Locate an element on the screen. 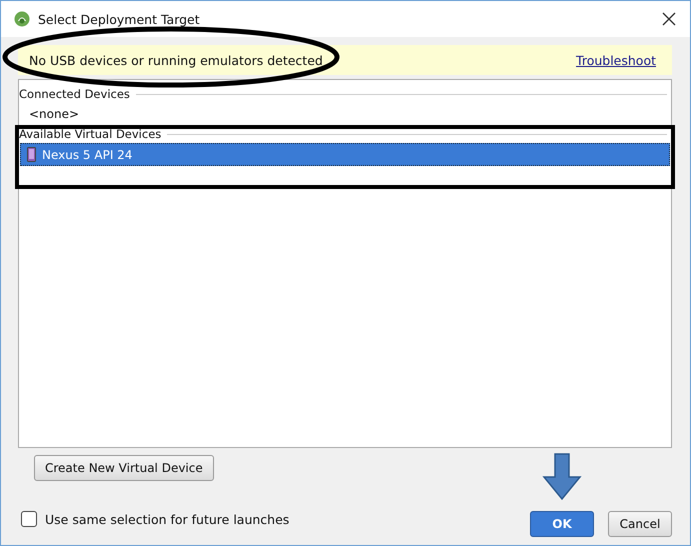 Image resolution: width=691 pixels, height=546 pixels. android-logo-icon is located at coordinates (22, 19).